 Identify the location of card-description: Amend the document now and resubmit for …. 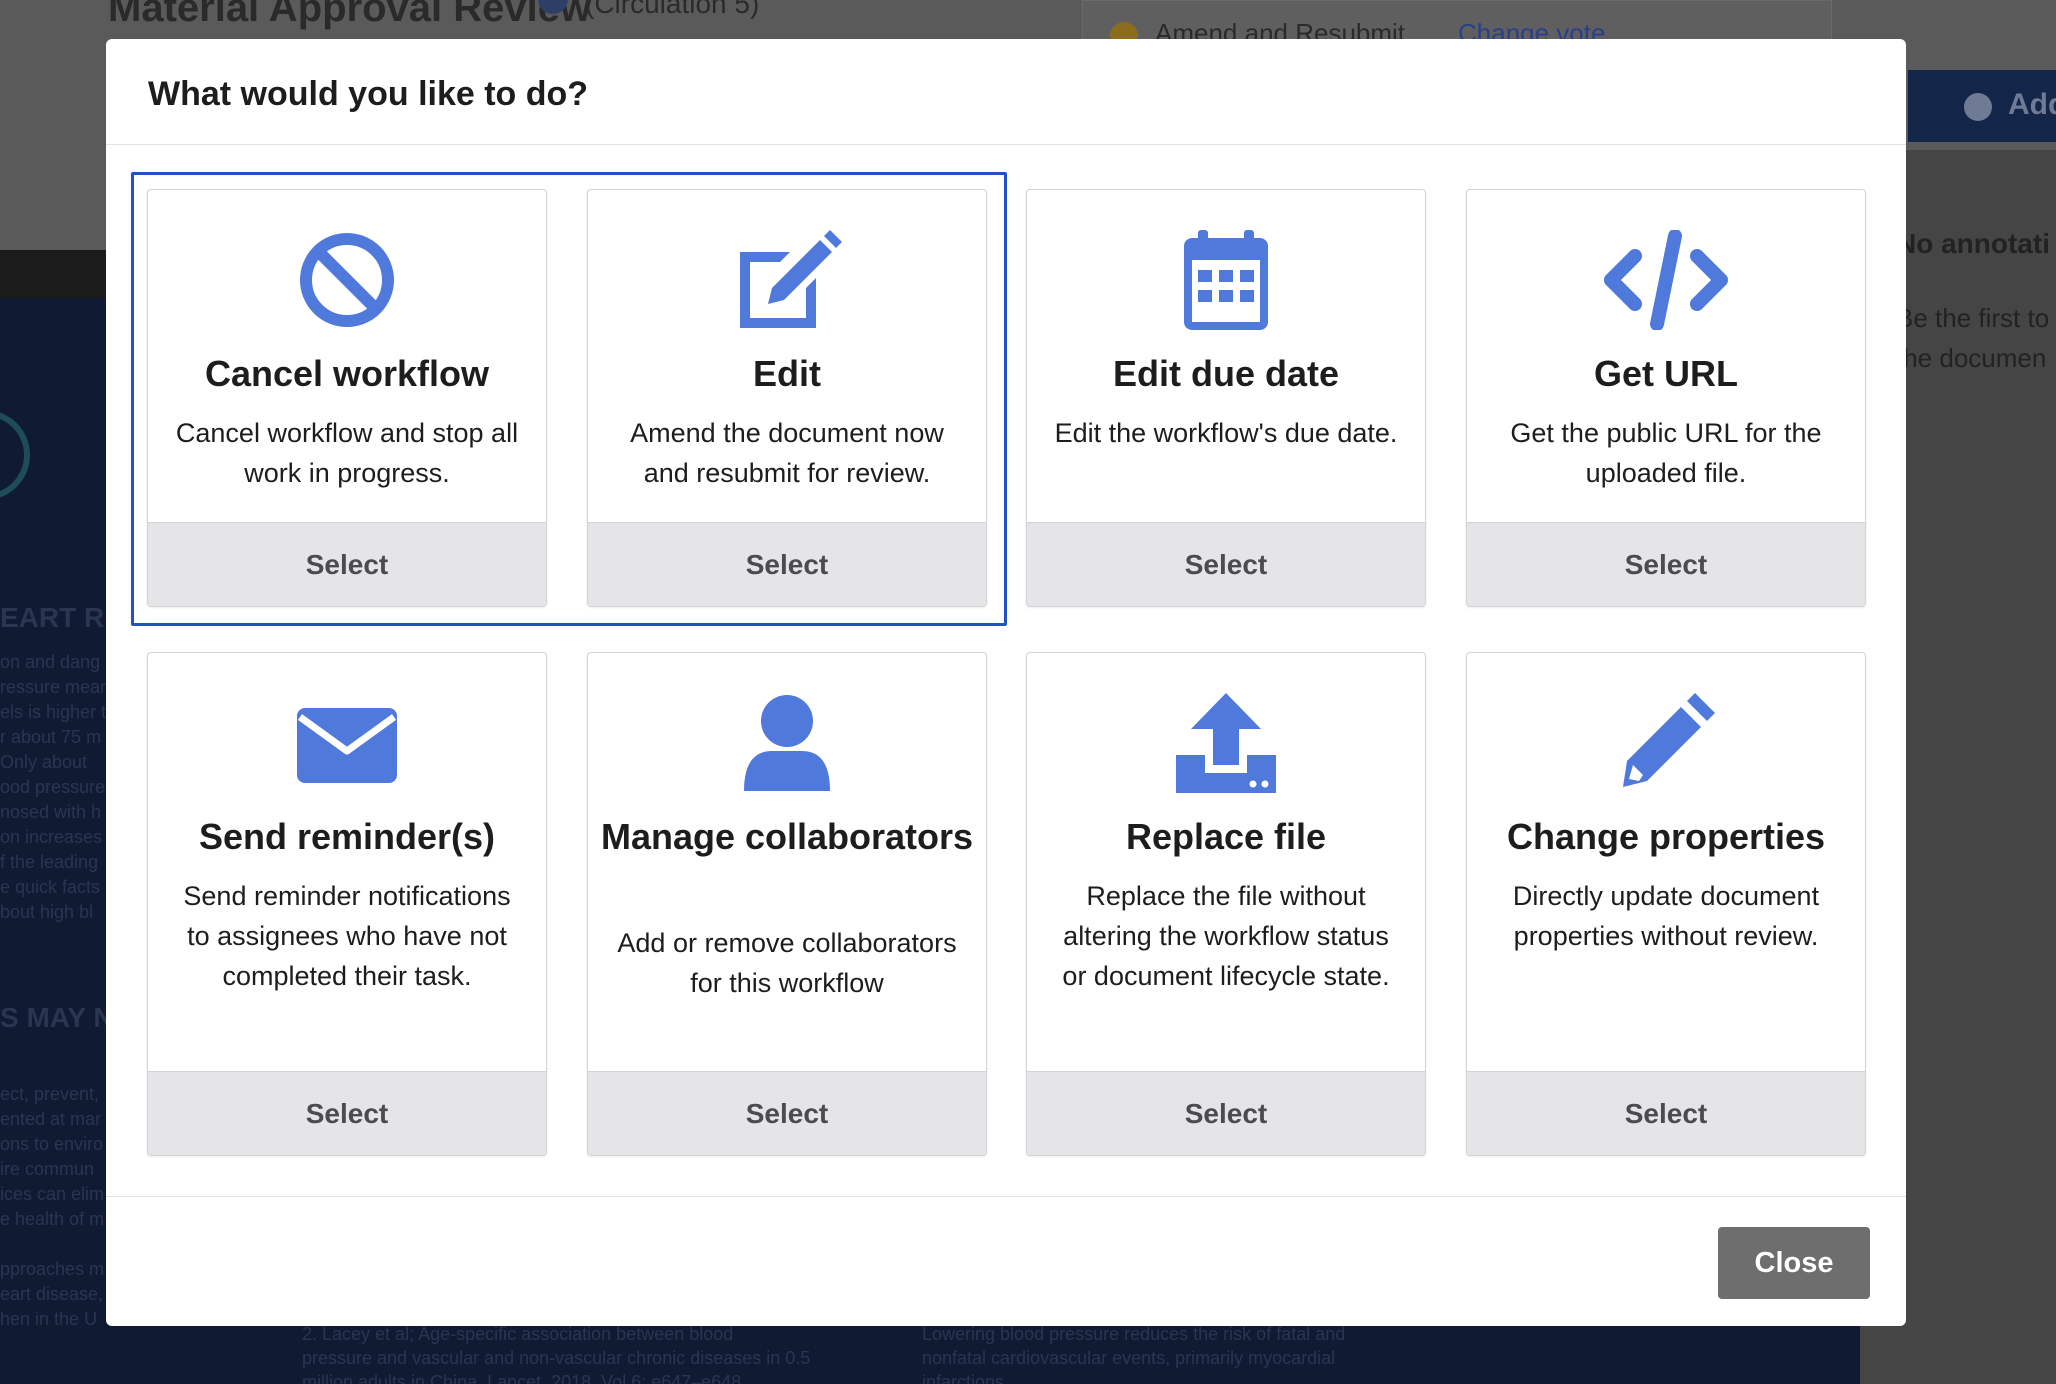
(787, 453).